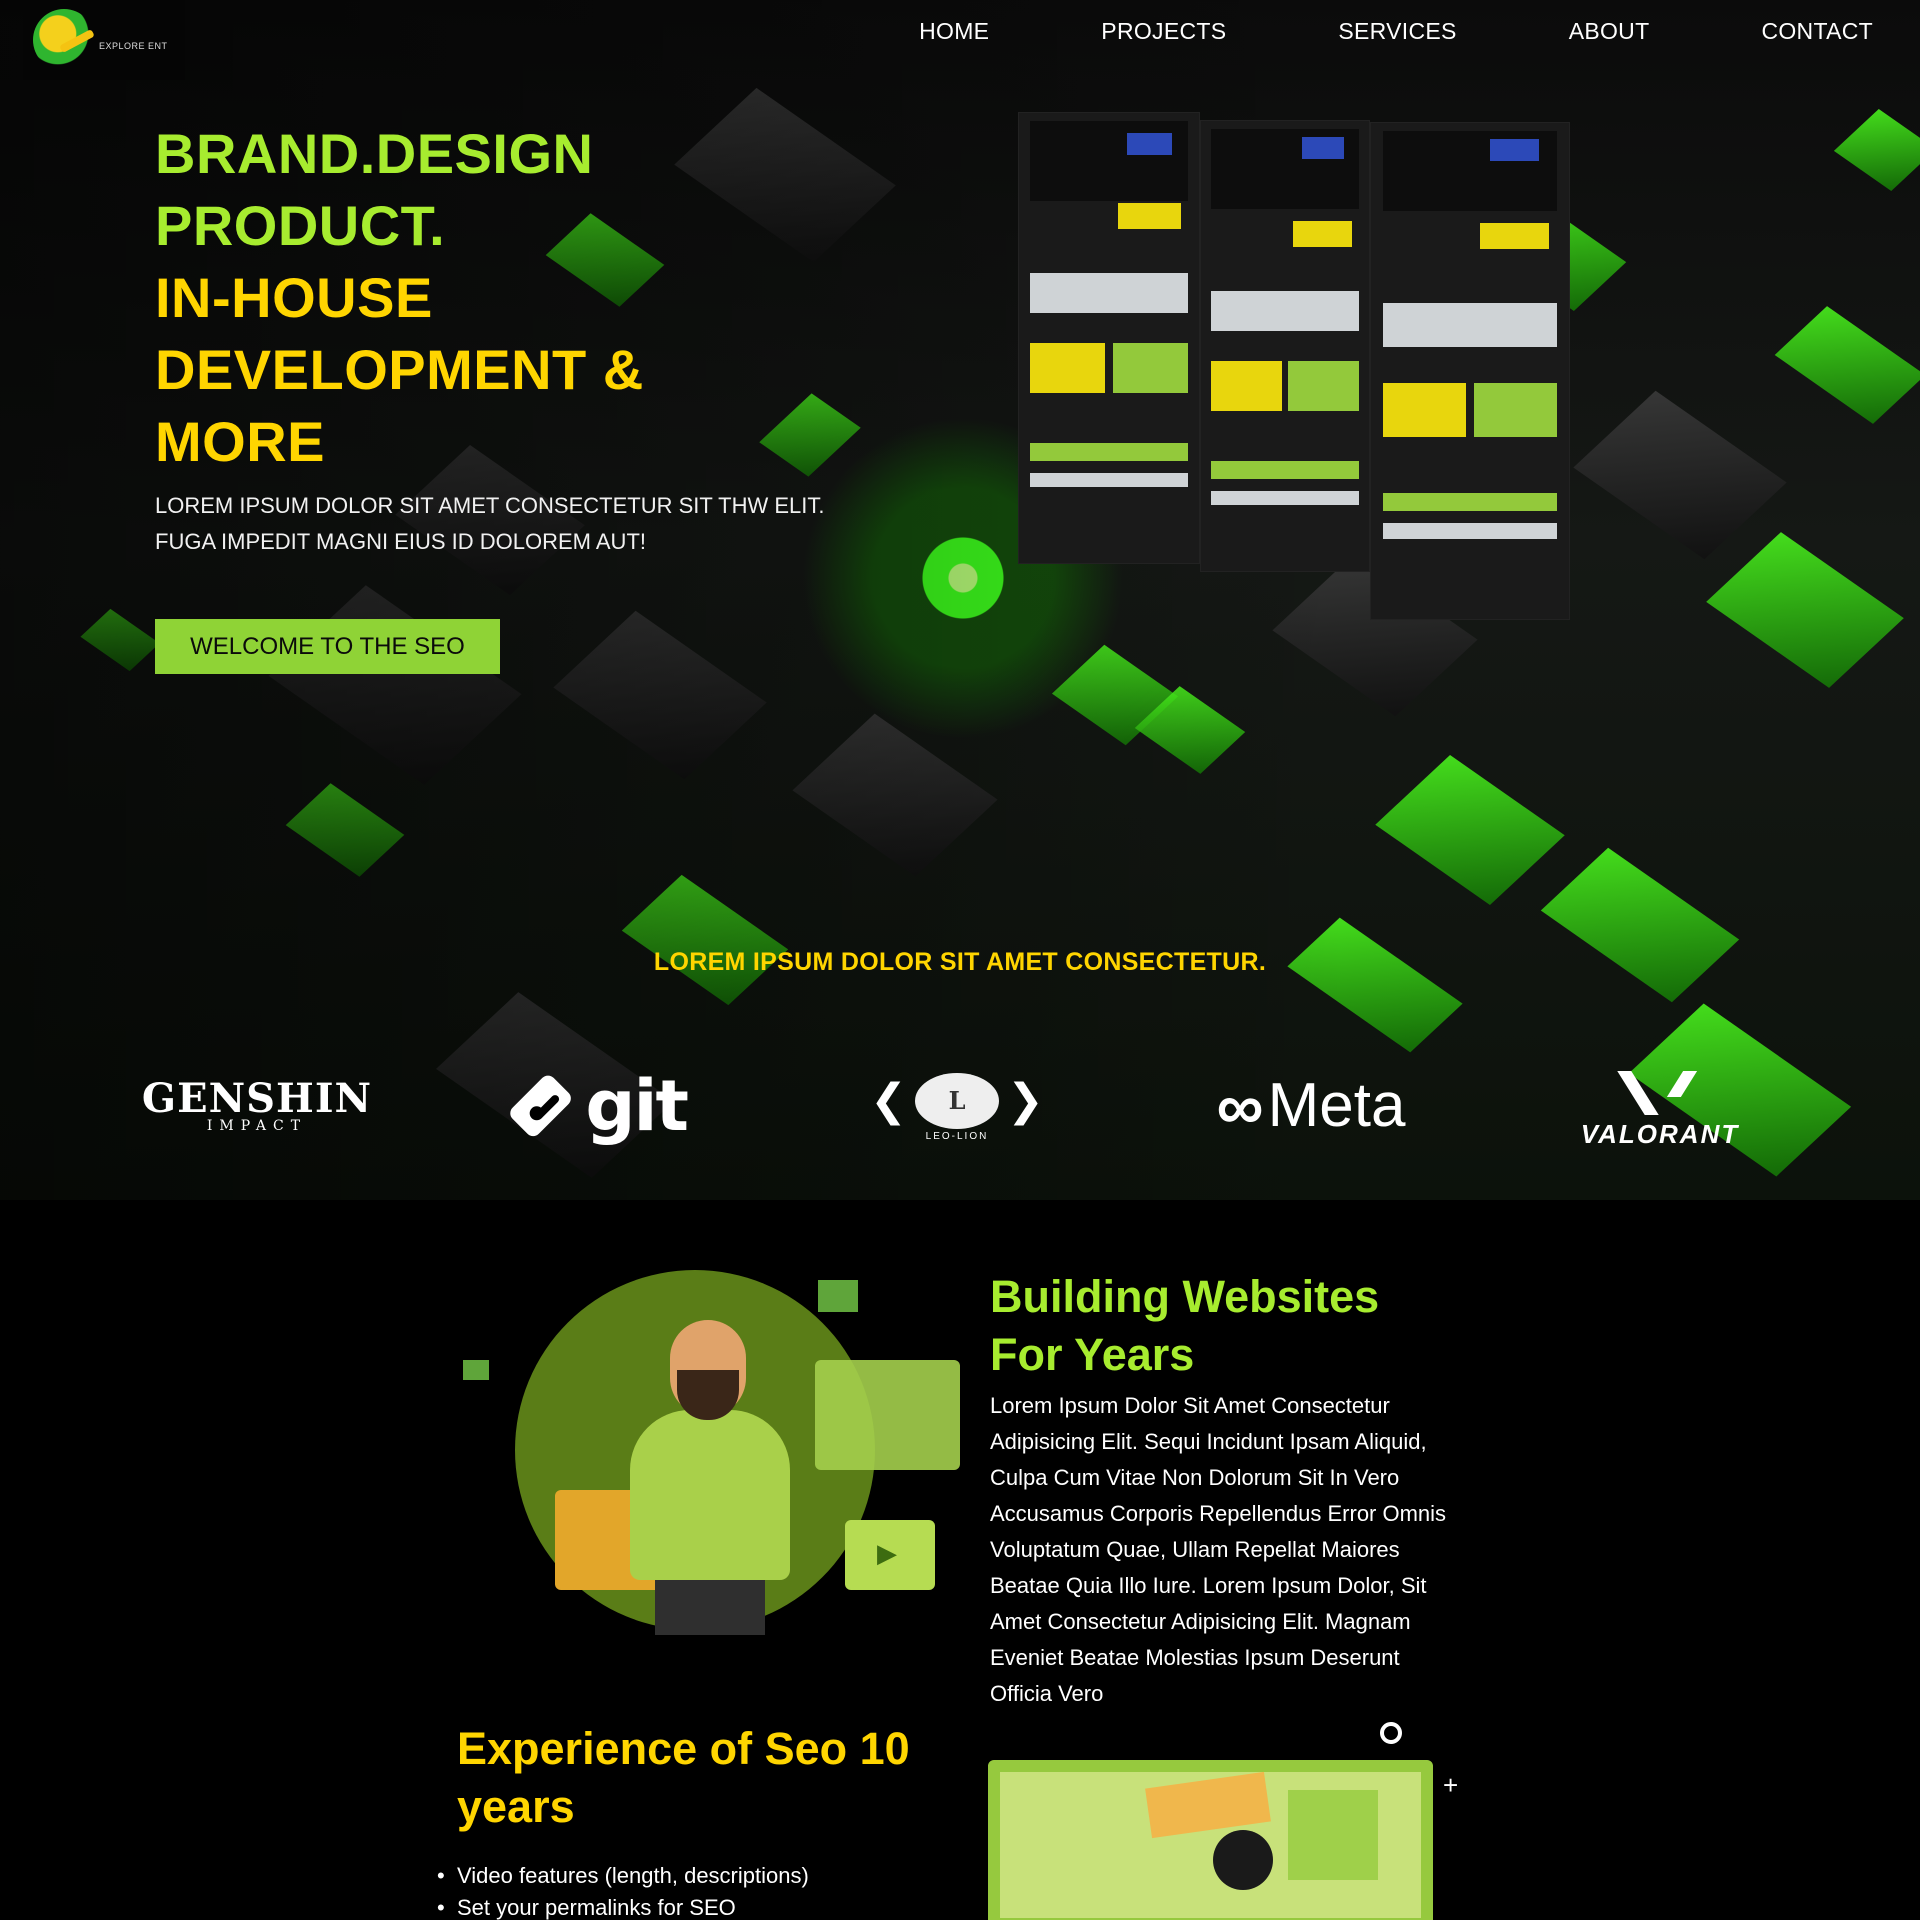 The image size is (1920, 1920). I want to click on developer-illustration, so click(707, 1455).